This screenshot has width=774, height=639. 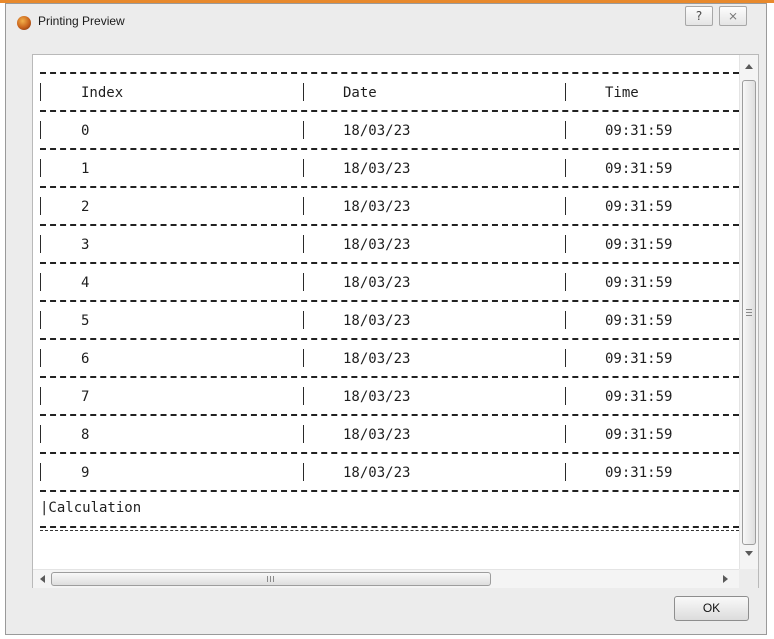 What do you see at coordinates (85, 473) in the screenshot?
I see `table-cell: 9` at bounding box center [85, 473].